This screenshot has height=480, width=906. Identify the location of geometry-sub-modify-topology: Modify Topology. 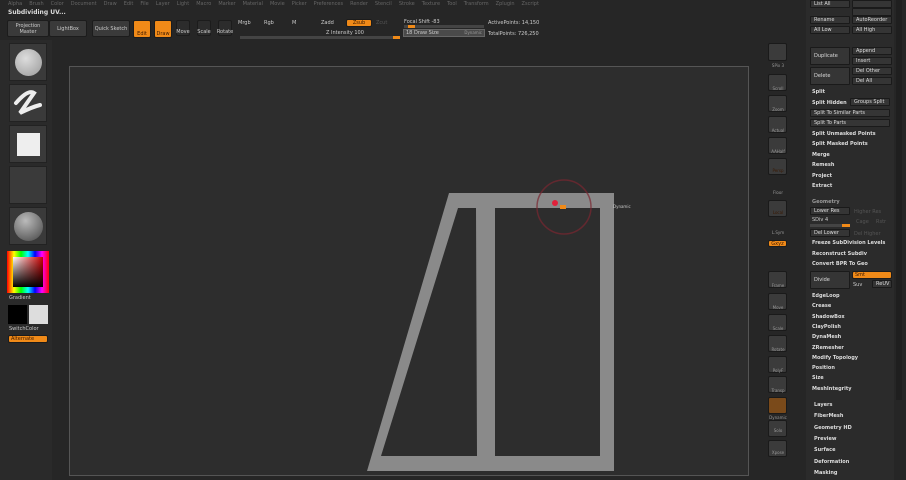
(835, 358).